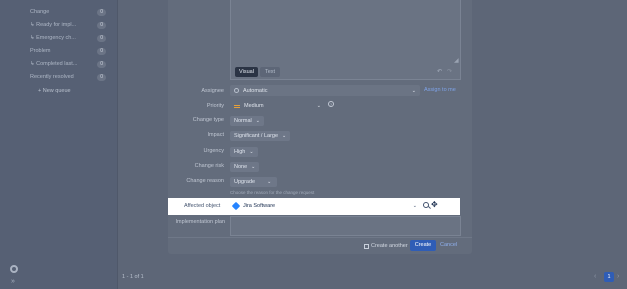 This screenshot has width=627, height=289. What do you see at coordinates (259, 206) in the screenshot?
I see `affected-object-value: Jira Software` at bounding box center [259, 206].